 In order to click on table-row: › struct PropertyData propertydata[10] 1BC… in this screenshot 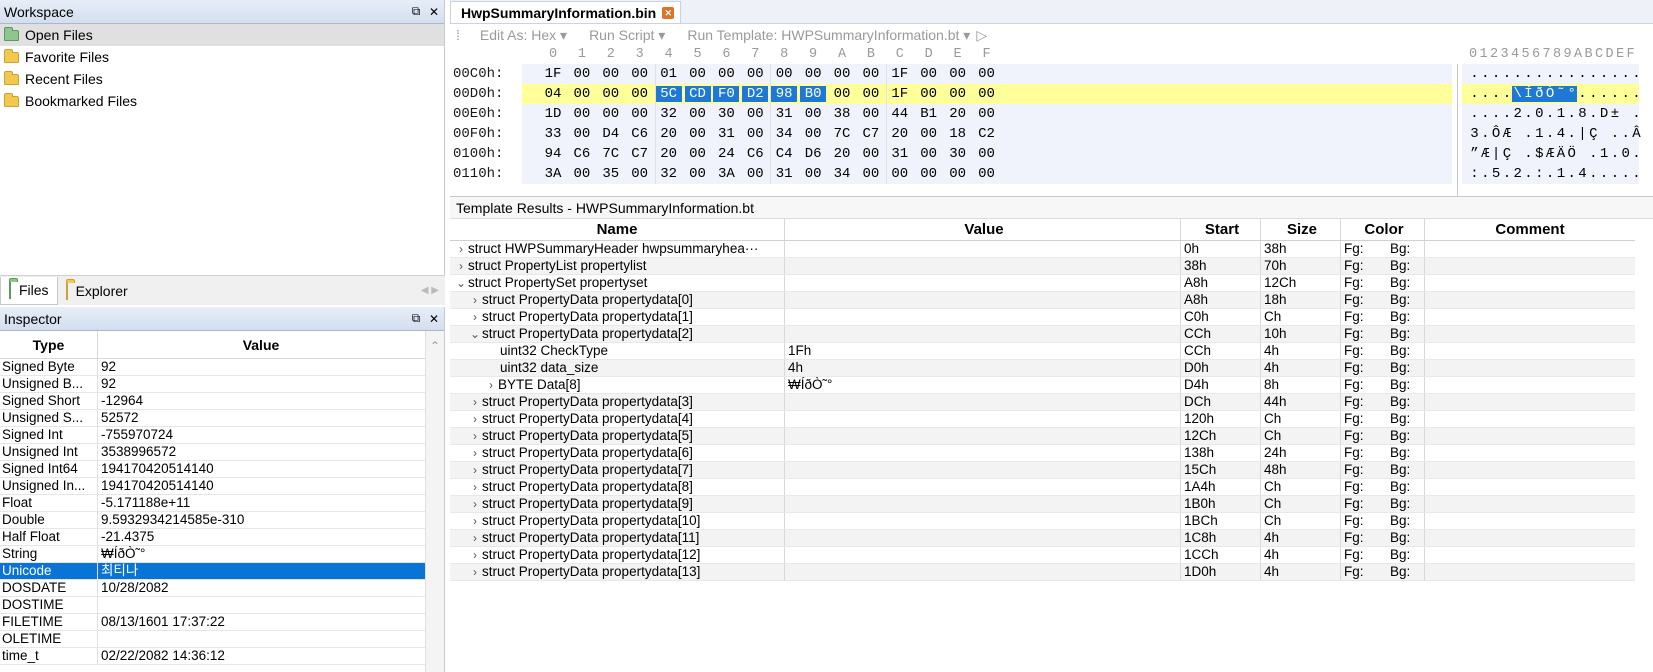, I will do `click(1042, 521)`.